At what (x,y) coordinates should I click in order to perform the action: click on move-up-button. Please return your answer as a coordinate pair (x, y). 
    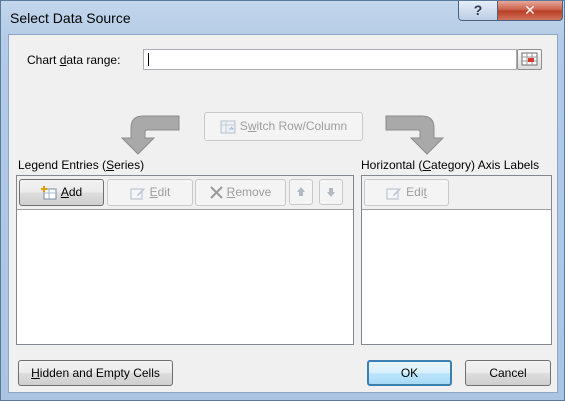
    Looking at the image, I should click on (301, 192).